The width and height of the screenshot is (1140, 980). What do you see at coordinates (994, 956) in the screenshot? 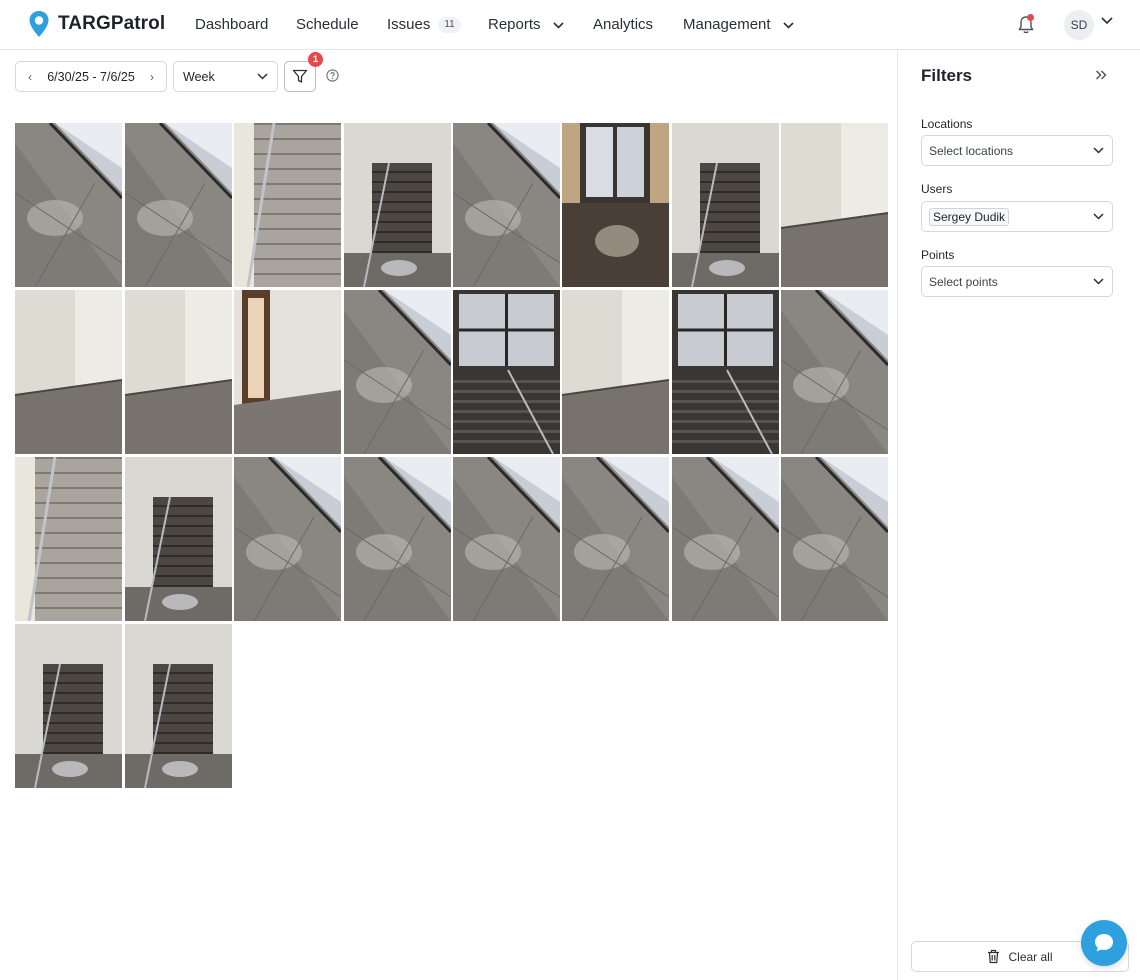
I see `trash-icon` at bounding box center [994, 956].